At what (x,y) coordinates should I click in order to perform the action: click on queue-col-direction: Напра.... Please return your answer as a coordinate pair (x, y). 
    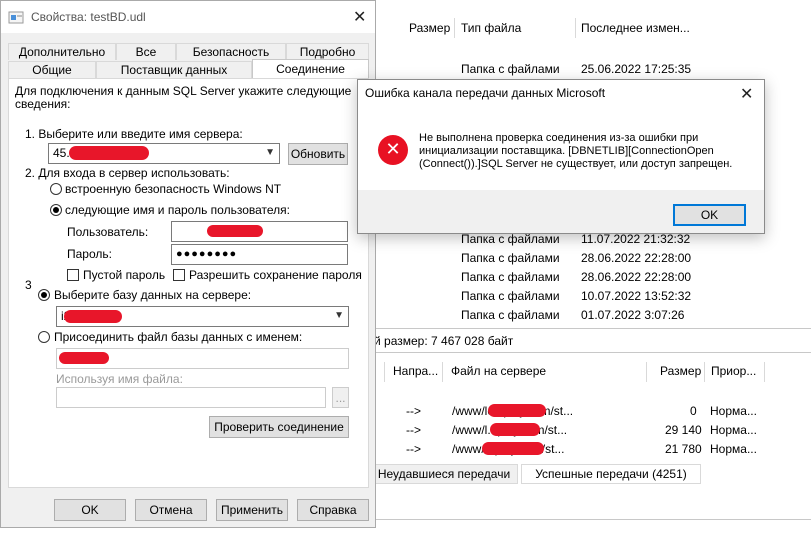
    Looking at the image, I should click on (415, 371).